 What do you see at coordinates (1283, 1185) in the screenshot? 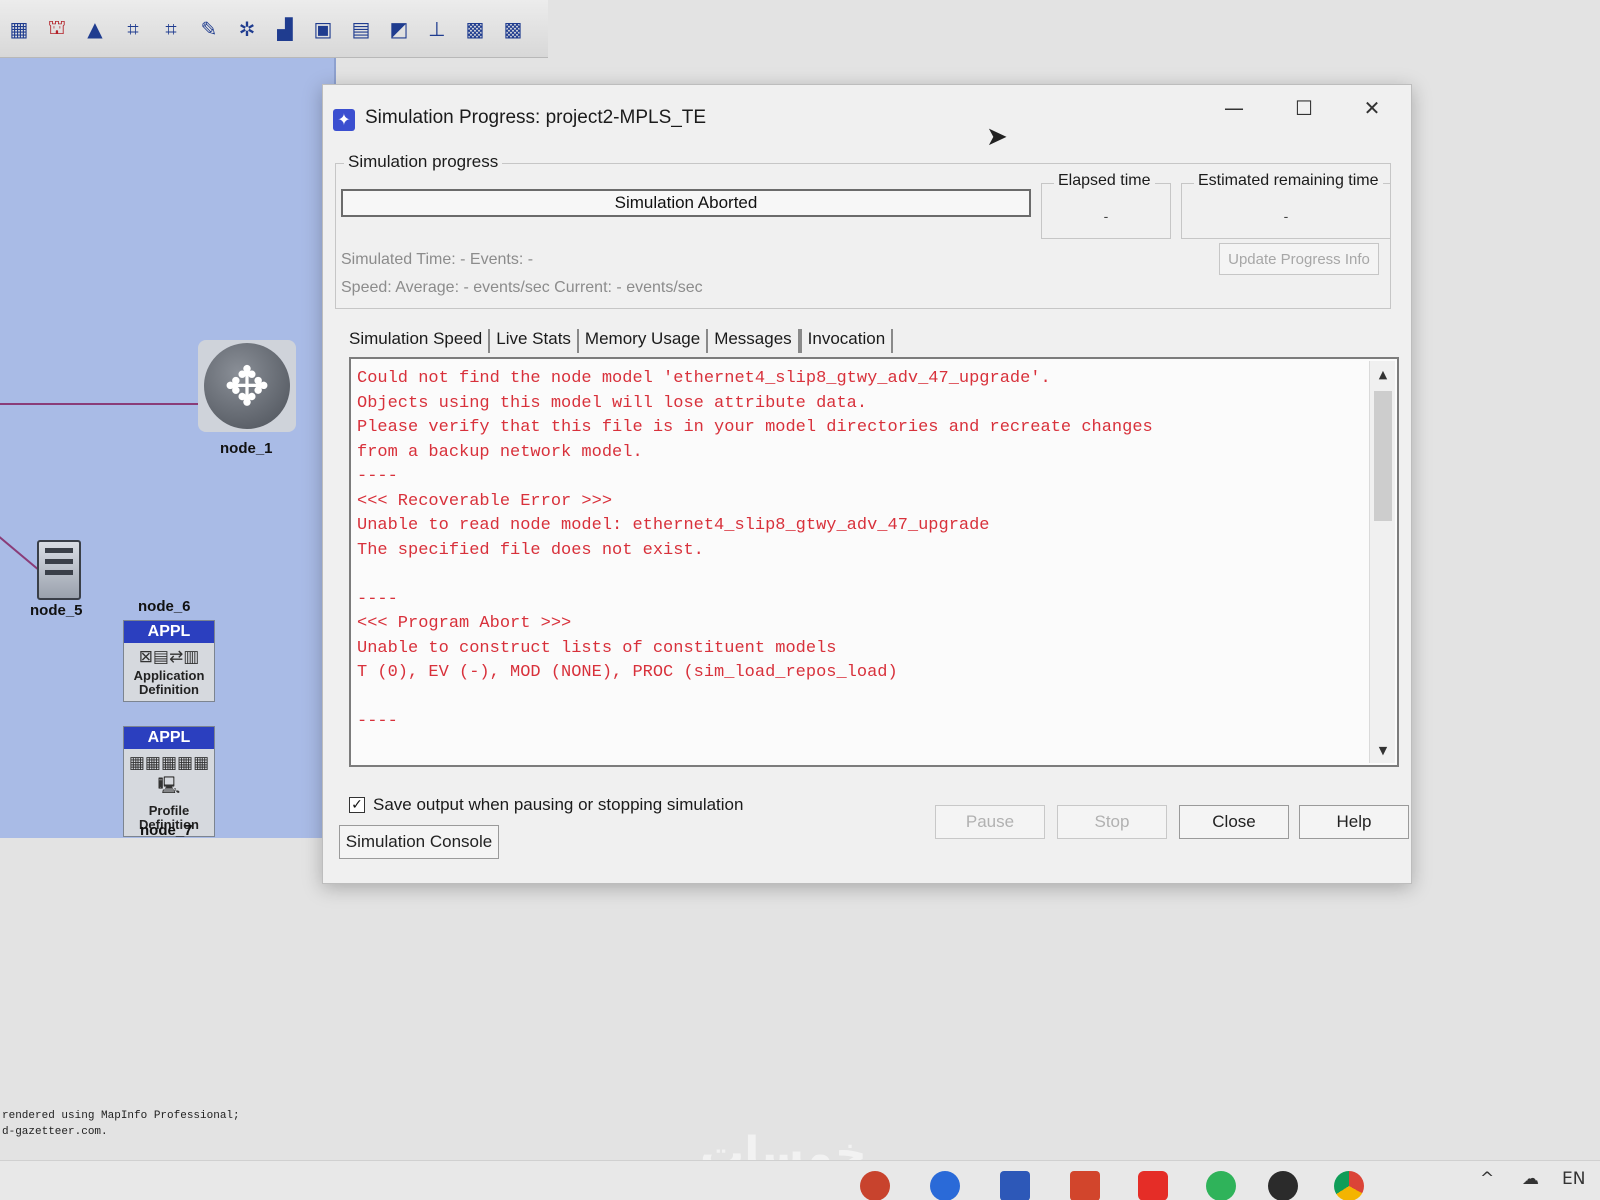
I see `chatgpt-icon` at bounding box center [1283, 1185].